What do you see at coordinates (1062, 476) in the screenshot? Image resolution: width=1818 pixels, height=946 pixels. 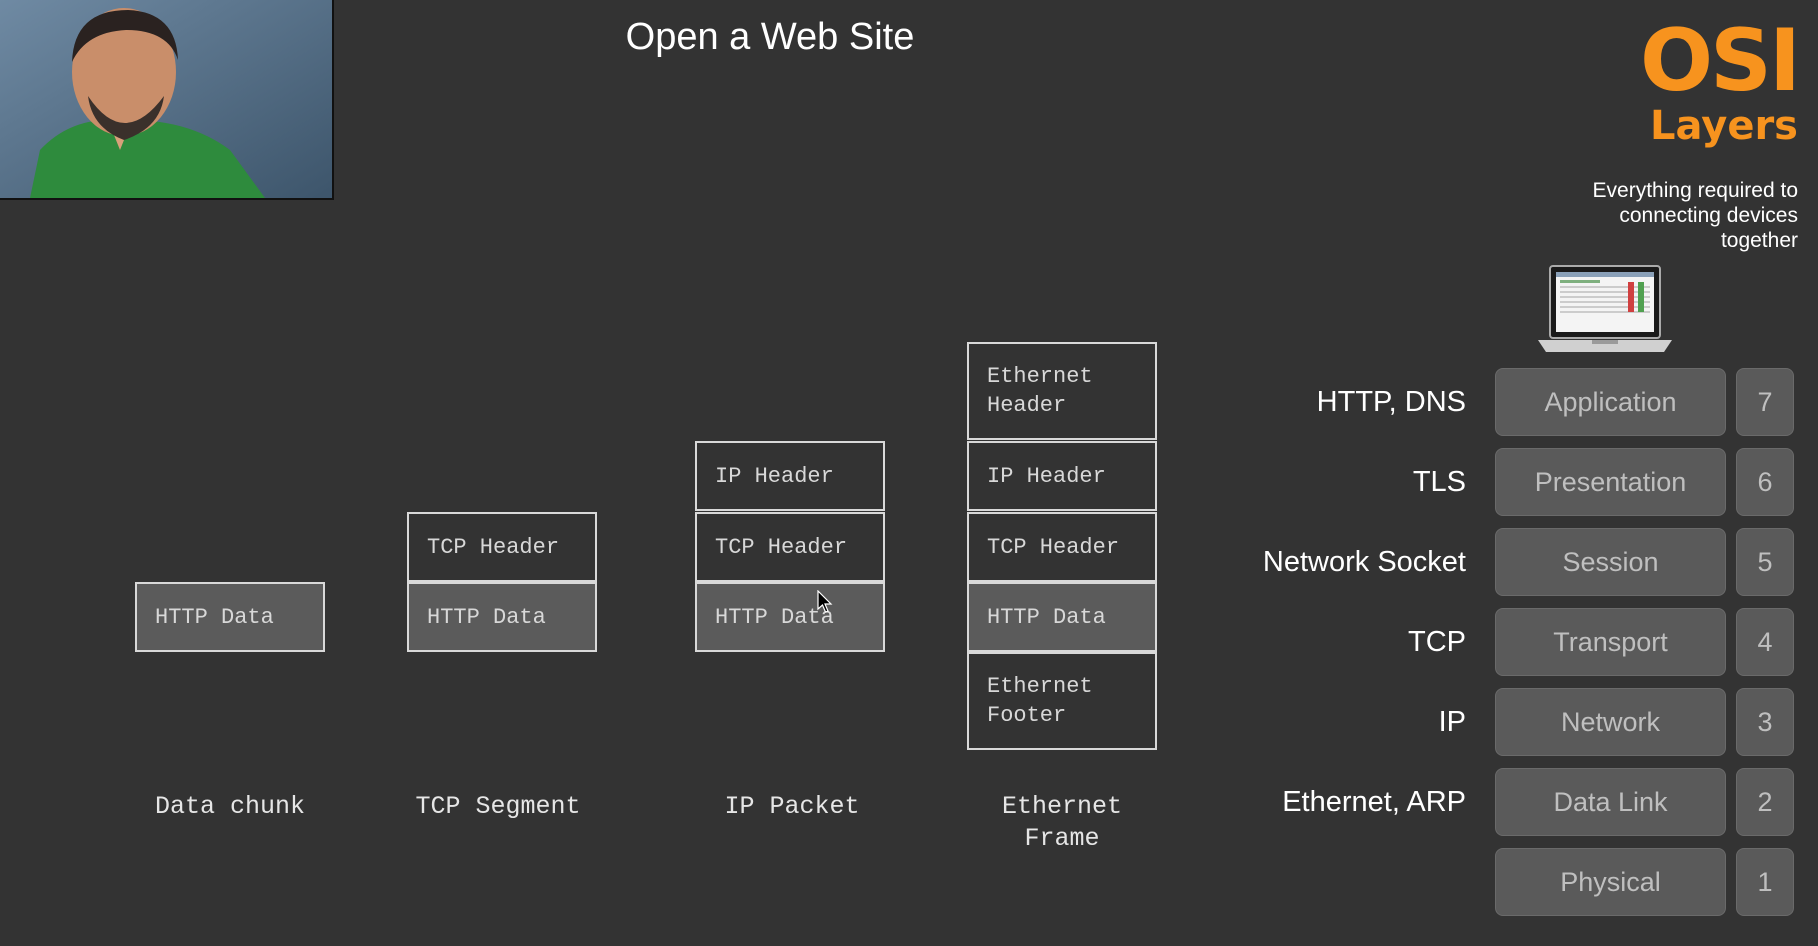 I see `ethernet-frame-ip-header-block: IP Header` at bounding box center [1062, 476].